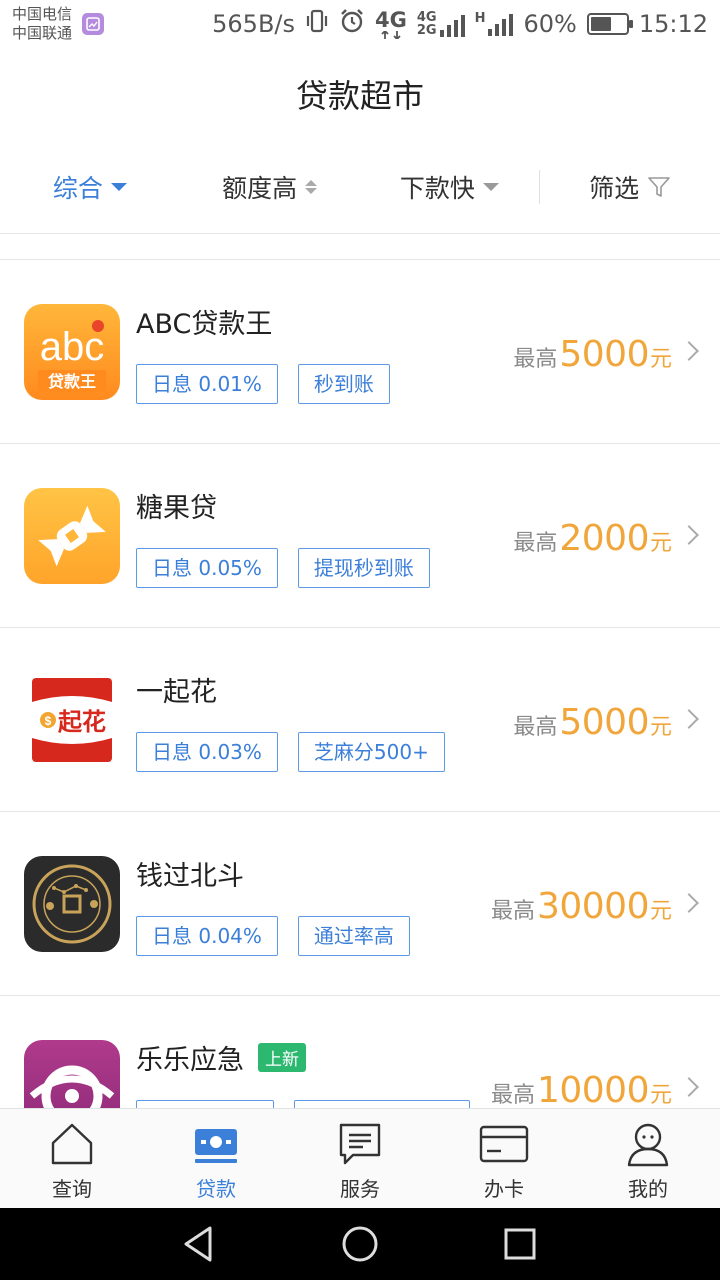  Describe the element at coordinates (609, 24) in the screenshot. I see `battery-icon` at that location.